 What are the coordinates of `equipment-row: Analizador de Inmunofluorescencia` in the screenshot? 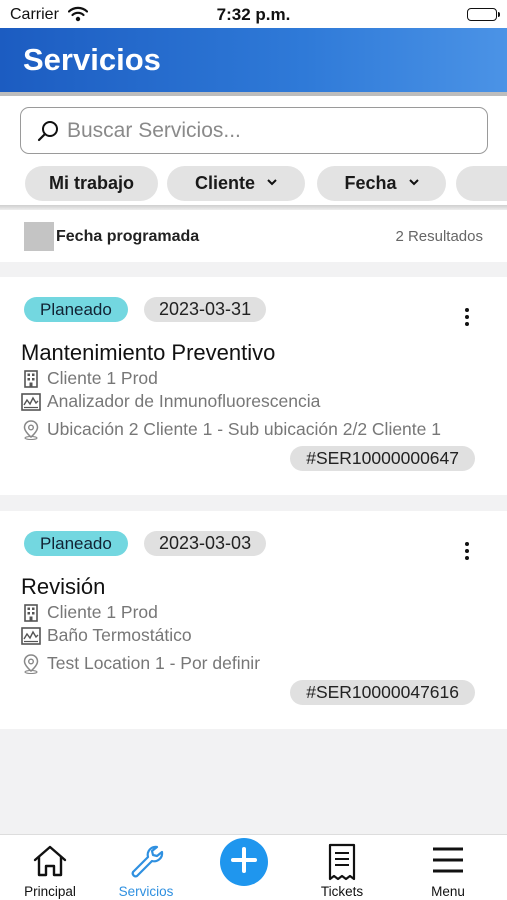 It's located at (170, 401).